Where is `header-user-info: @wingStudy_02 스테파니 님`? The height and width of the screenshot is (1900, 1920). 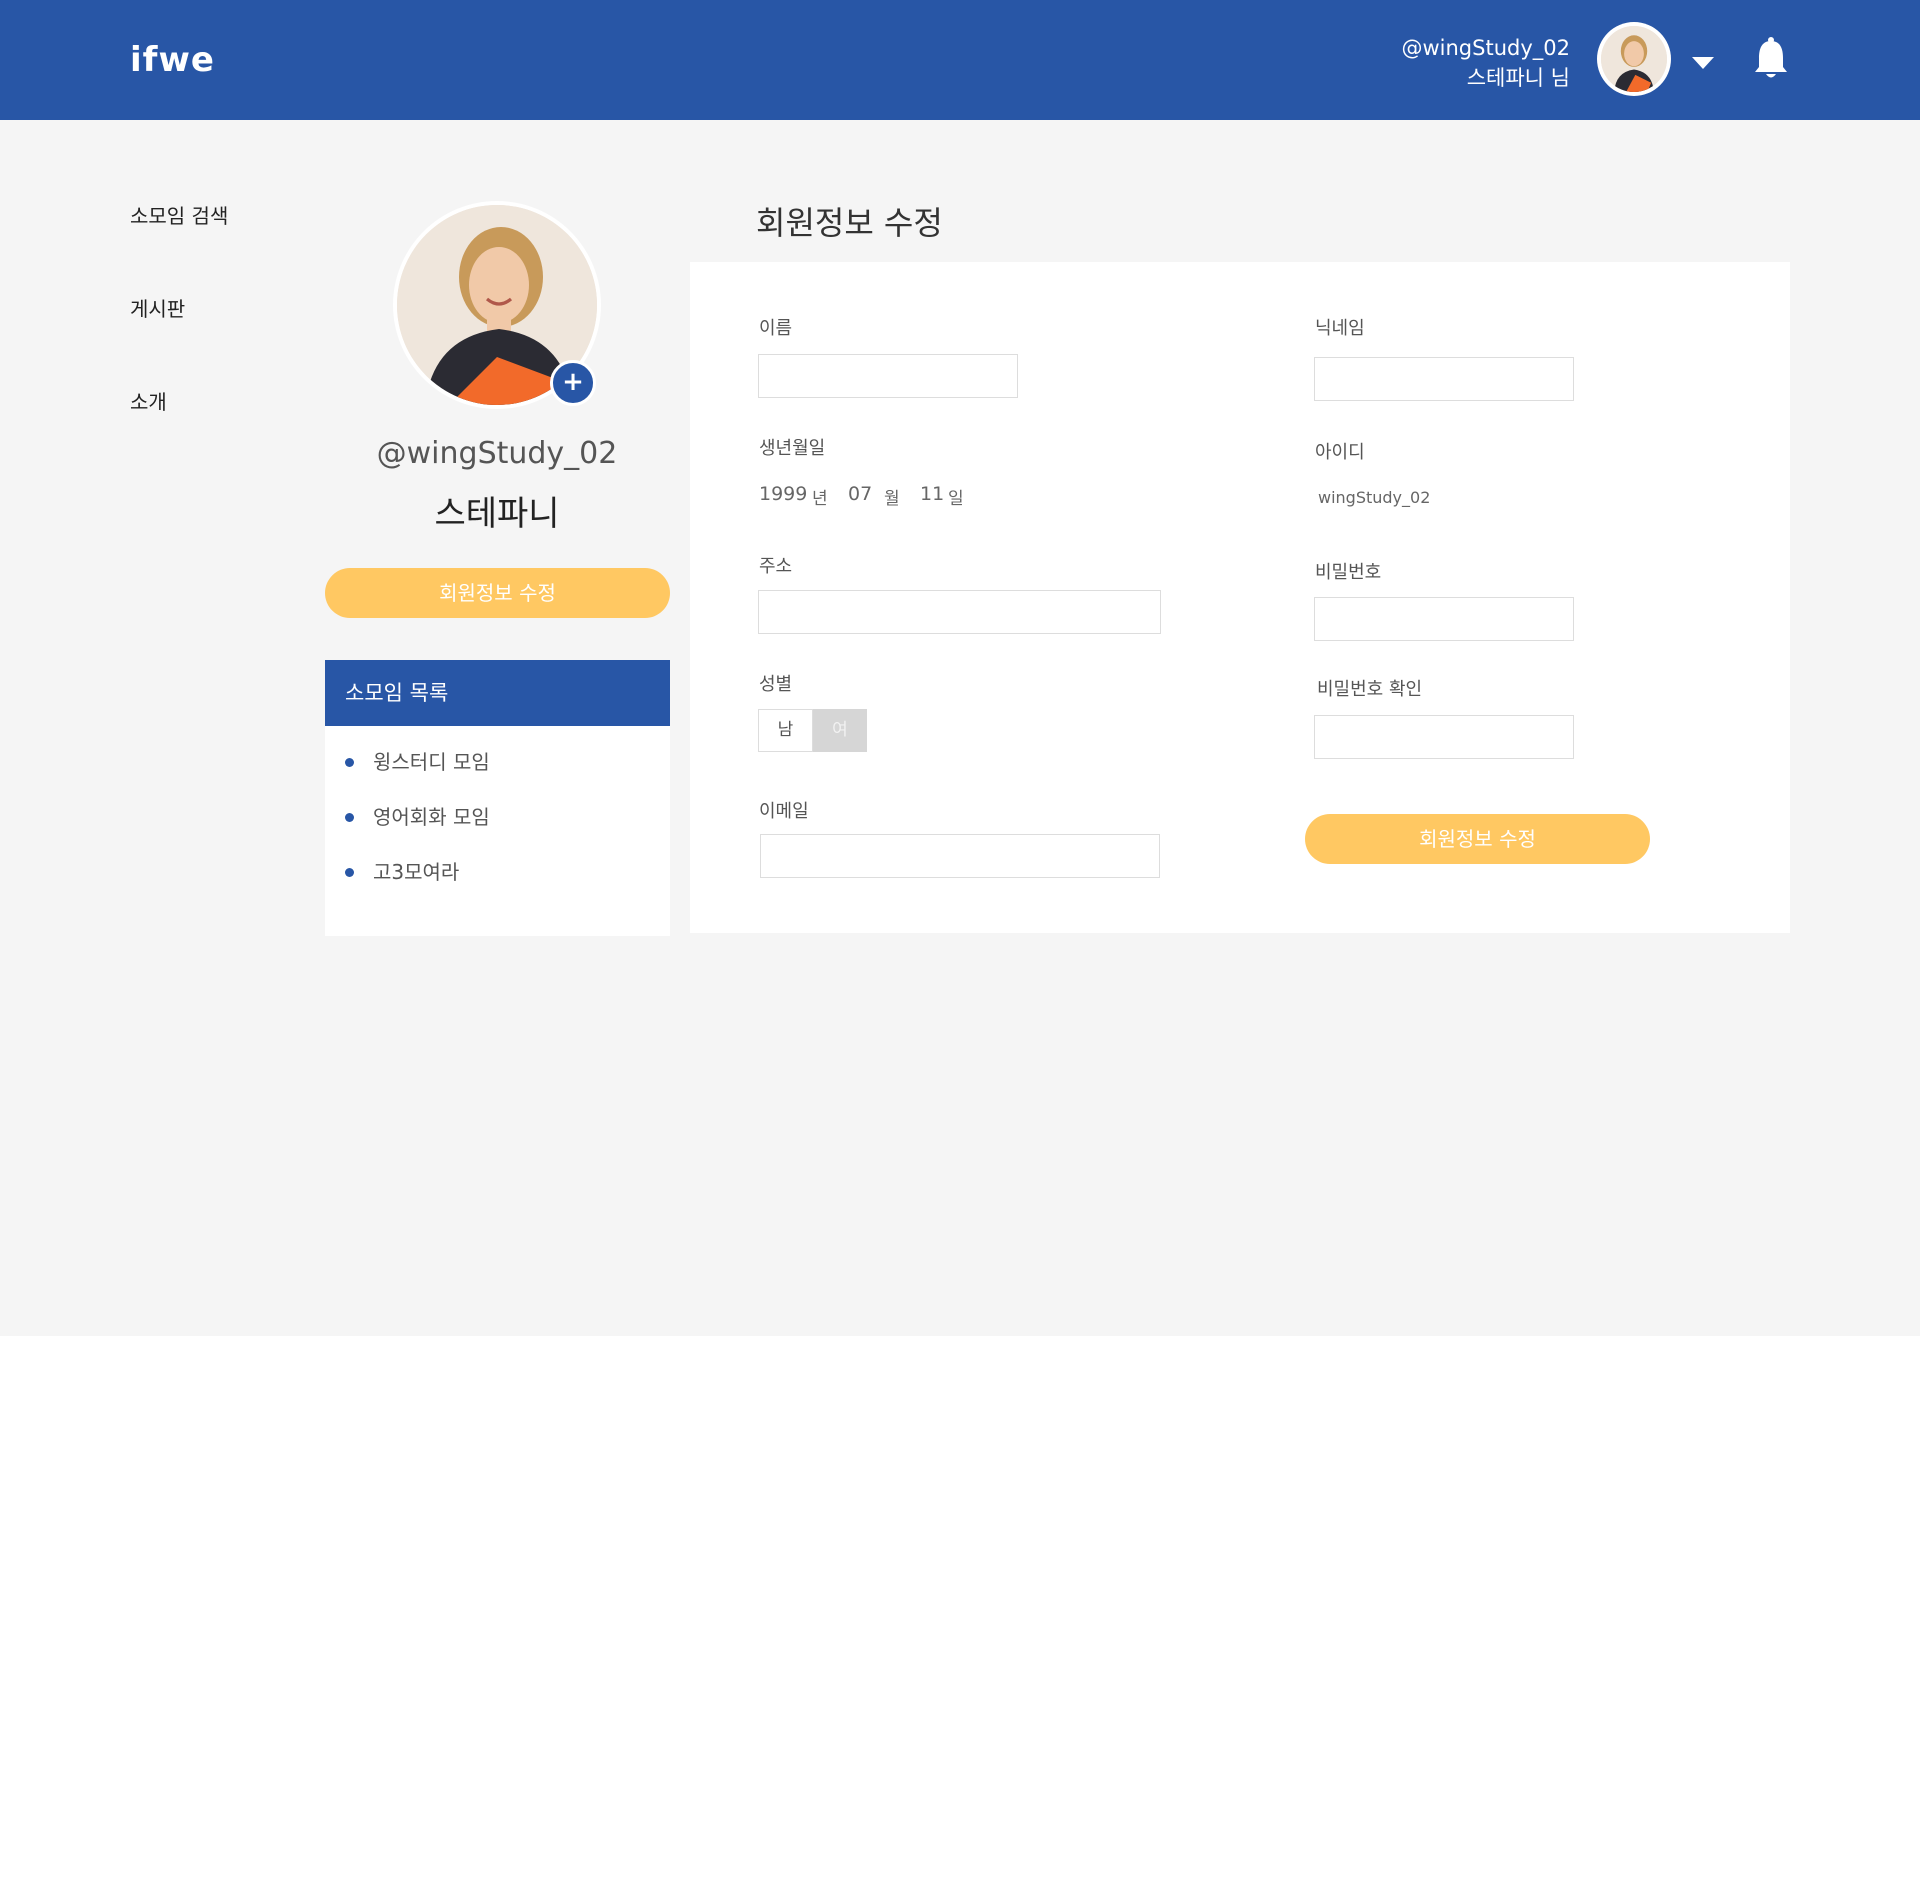
header-user-info: @wingStudy_02 스테파니 님 is located at coordinates (1485, 63).